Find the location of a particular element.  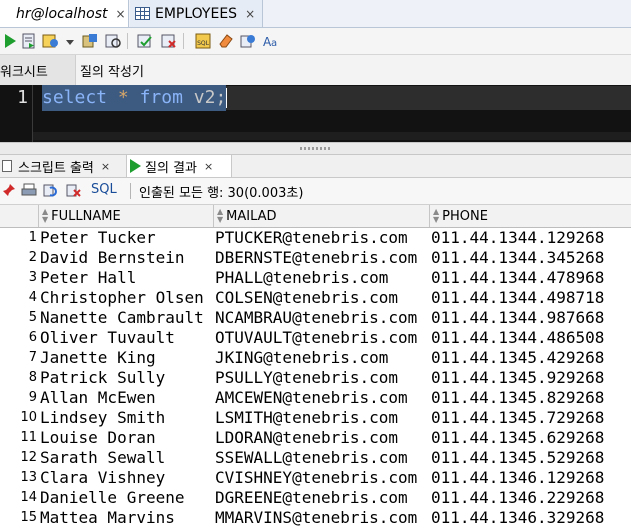

keyword-select: select is located at coordinates (75, 97).